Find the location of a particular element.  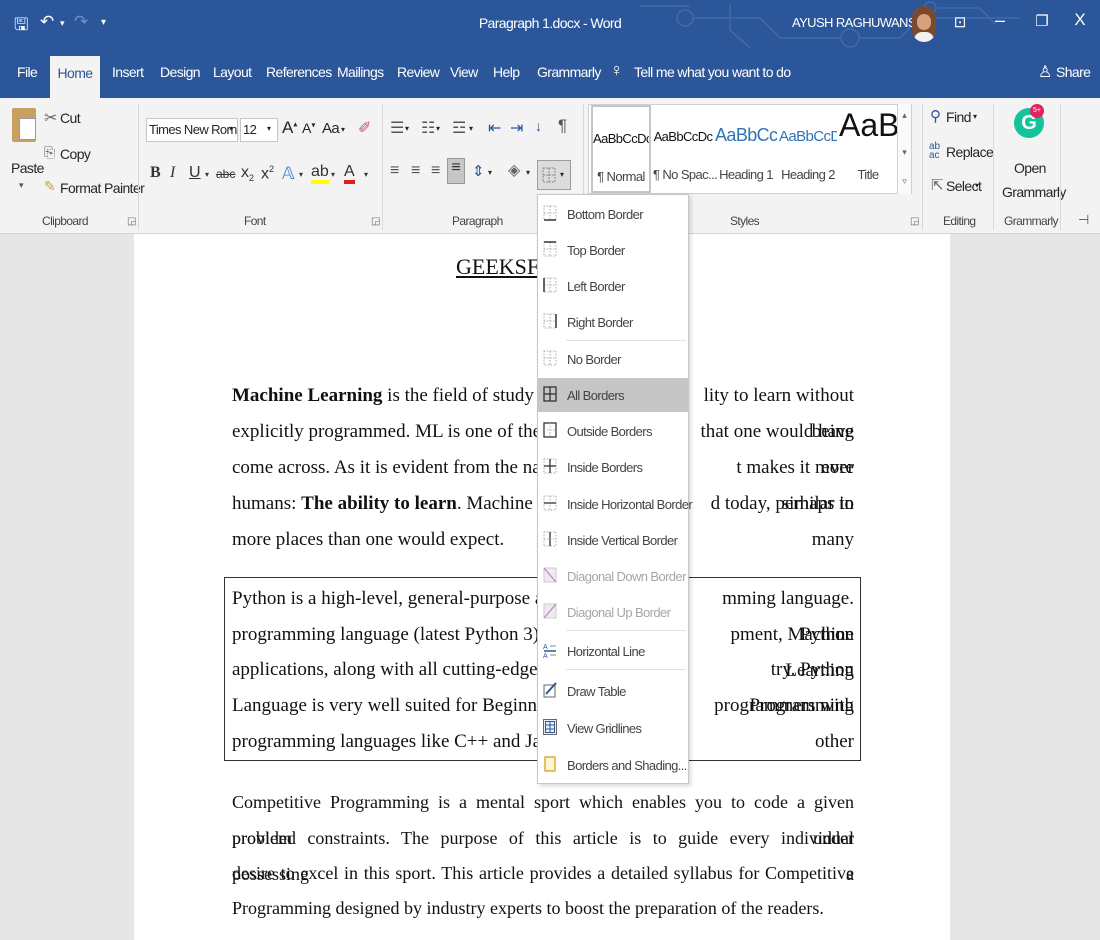

avatar is located at coordinates (924, 24).